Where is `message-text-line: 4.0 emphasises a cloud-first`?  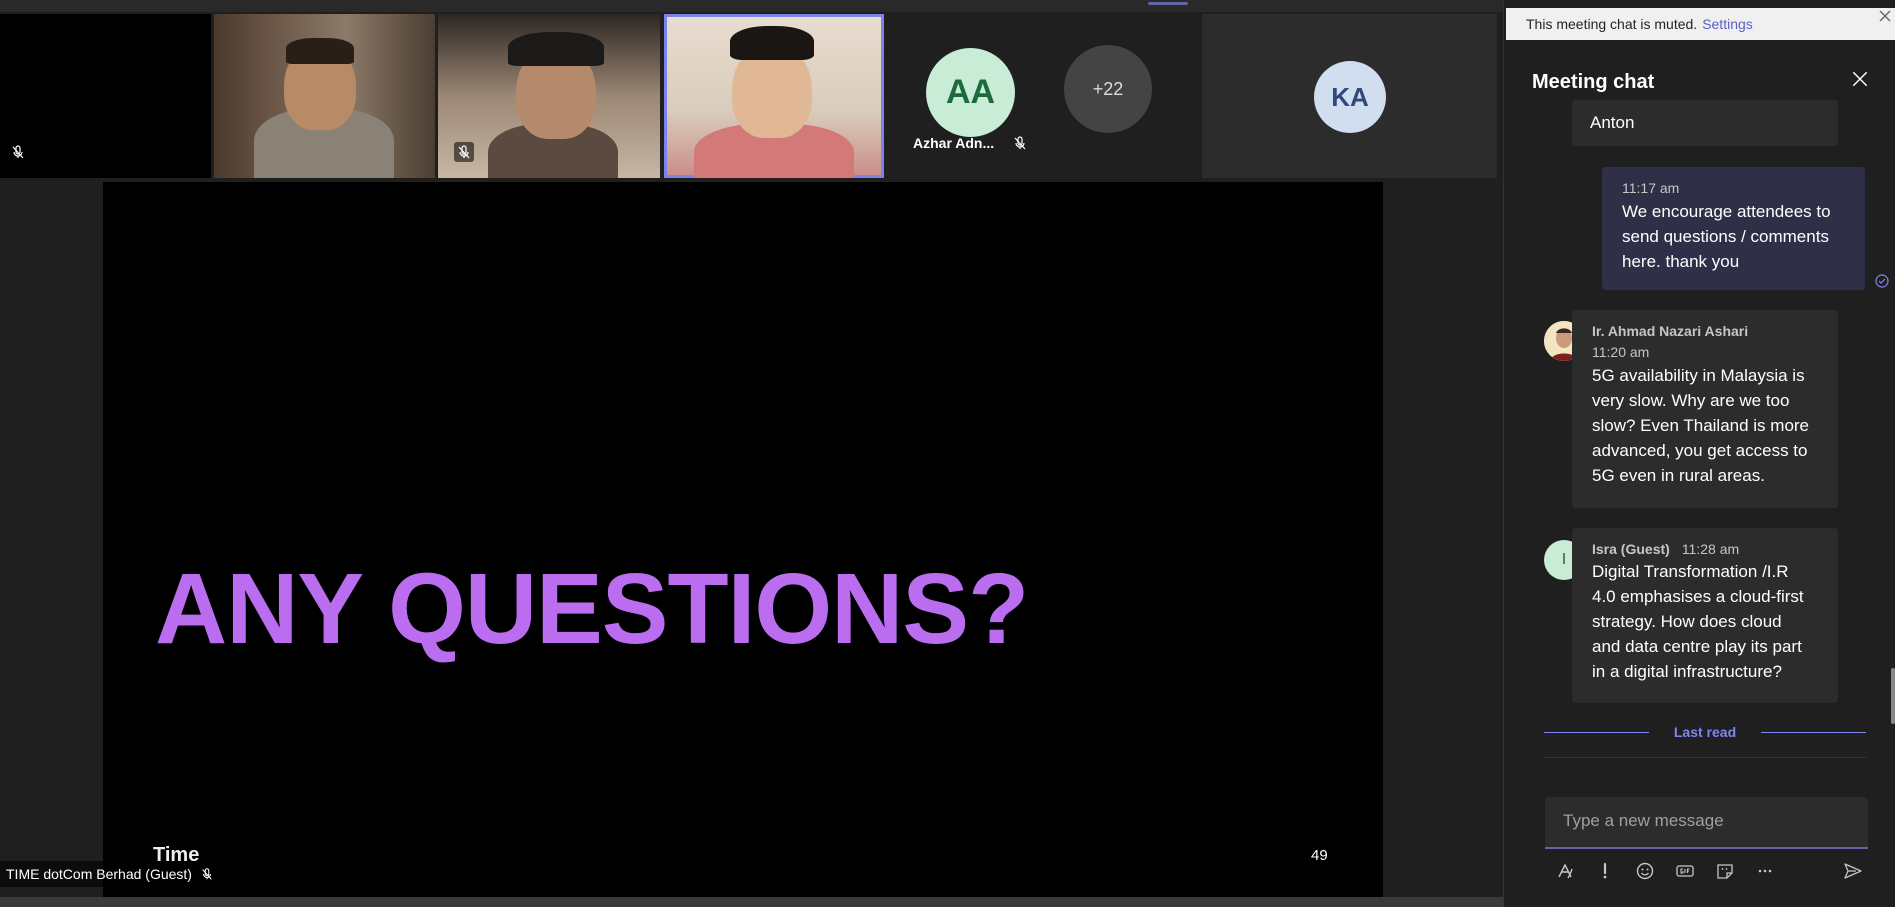
message-text-line: 4.0 emphasises a cloud-first is located at coordinates (1698, 596).